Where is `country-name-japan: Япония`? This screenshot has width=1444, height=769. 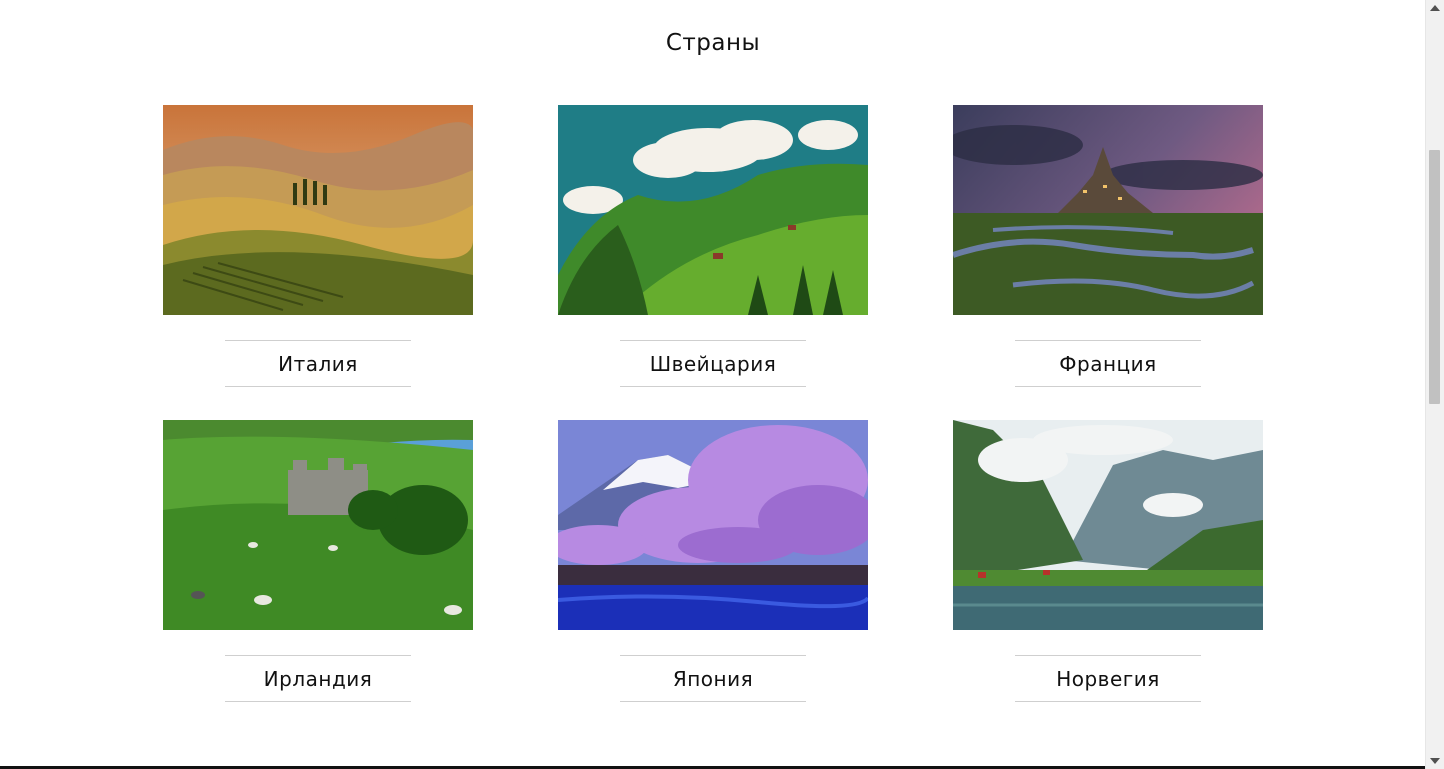 country-name-japan: Япония is located at coordinates (713, 678).